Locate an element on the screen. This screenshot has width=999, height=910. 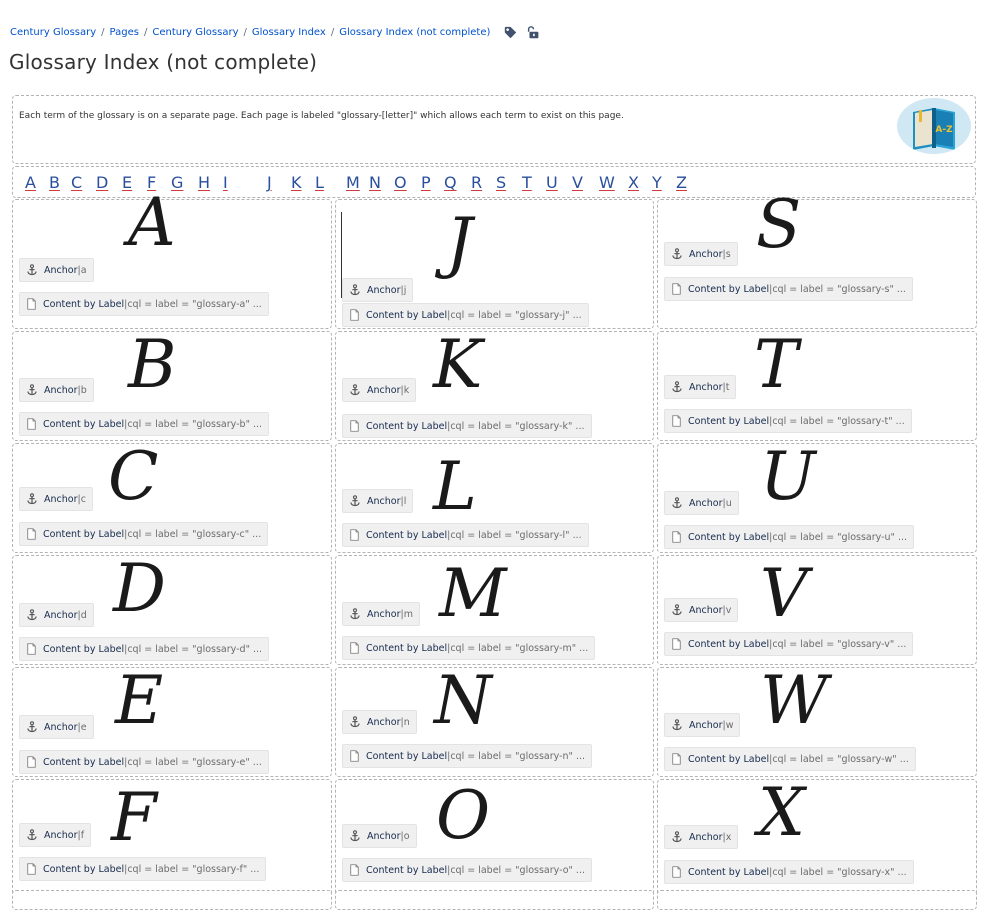
anchor-macro: Anchor | c is located at coordinates (56, 499).